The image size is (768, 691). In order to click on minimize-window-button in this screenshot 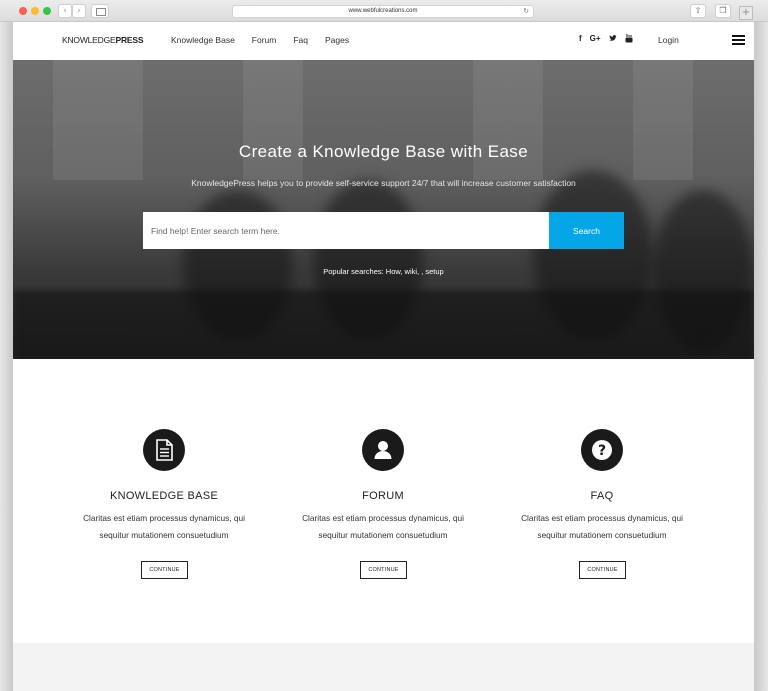, I will do `click(35, 11)`.